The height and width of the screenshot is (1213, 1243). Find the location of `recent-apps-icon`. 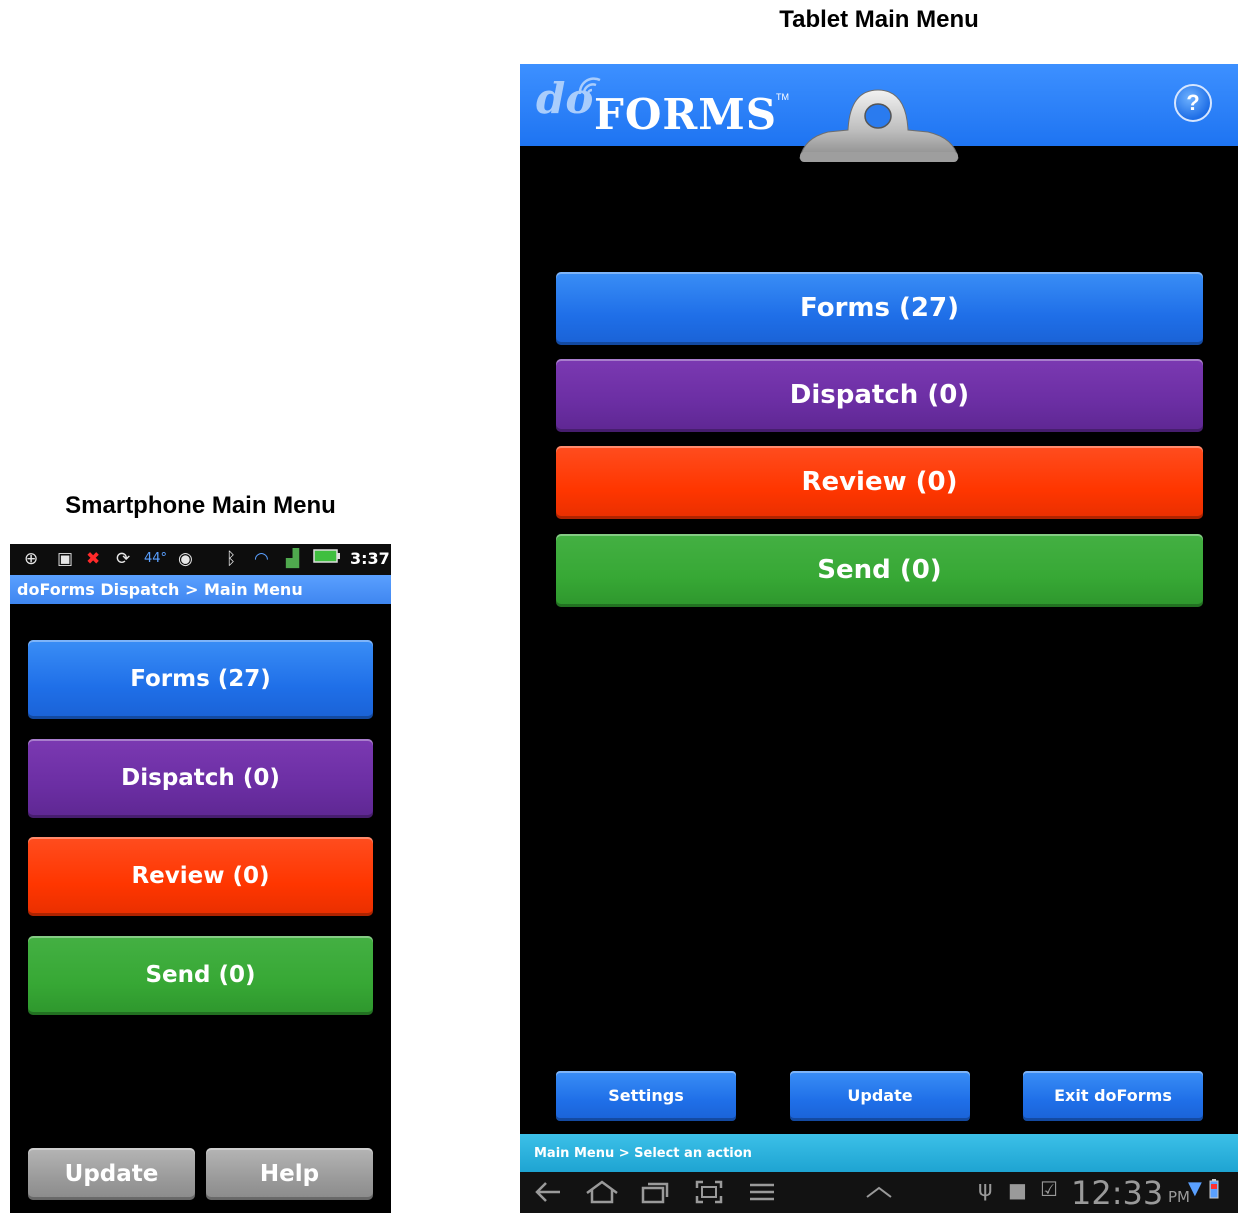

recent-apps-icon is located at coordinates (655, 1192).